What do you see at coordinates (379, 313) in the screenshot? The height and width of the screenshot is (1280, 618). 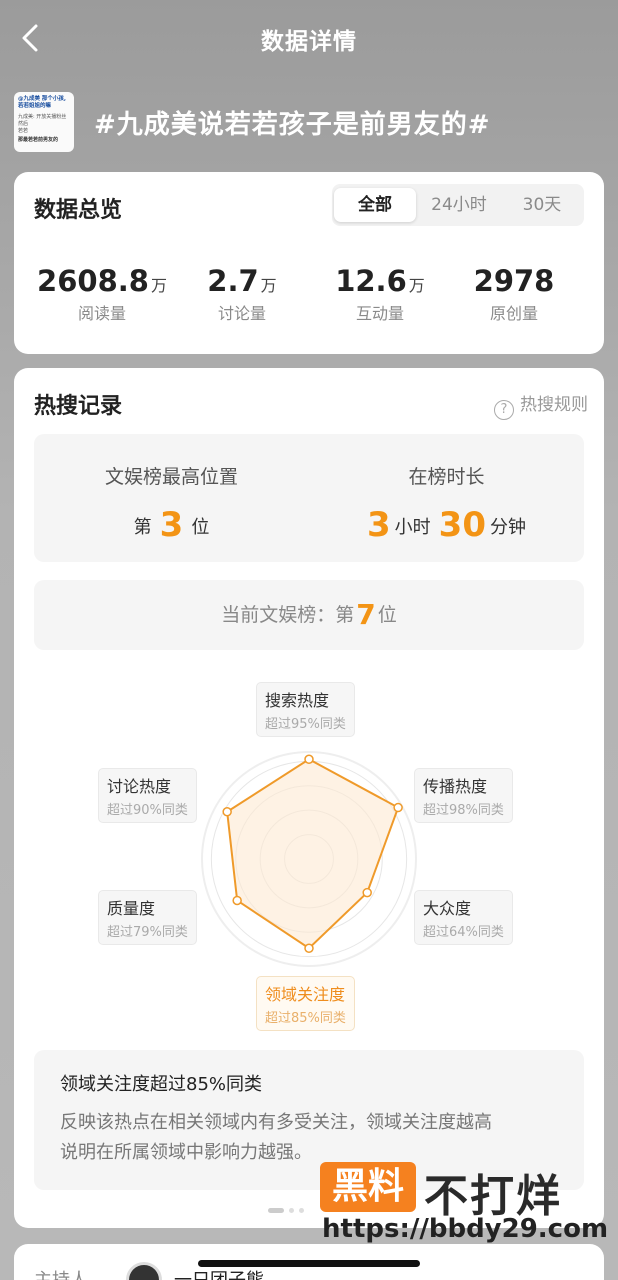 I see `stat-label: 互动量` at bounding box center [379, 313].